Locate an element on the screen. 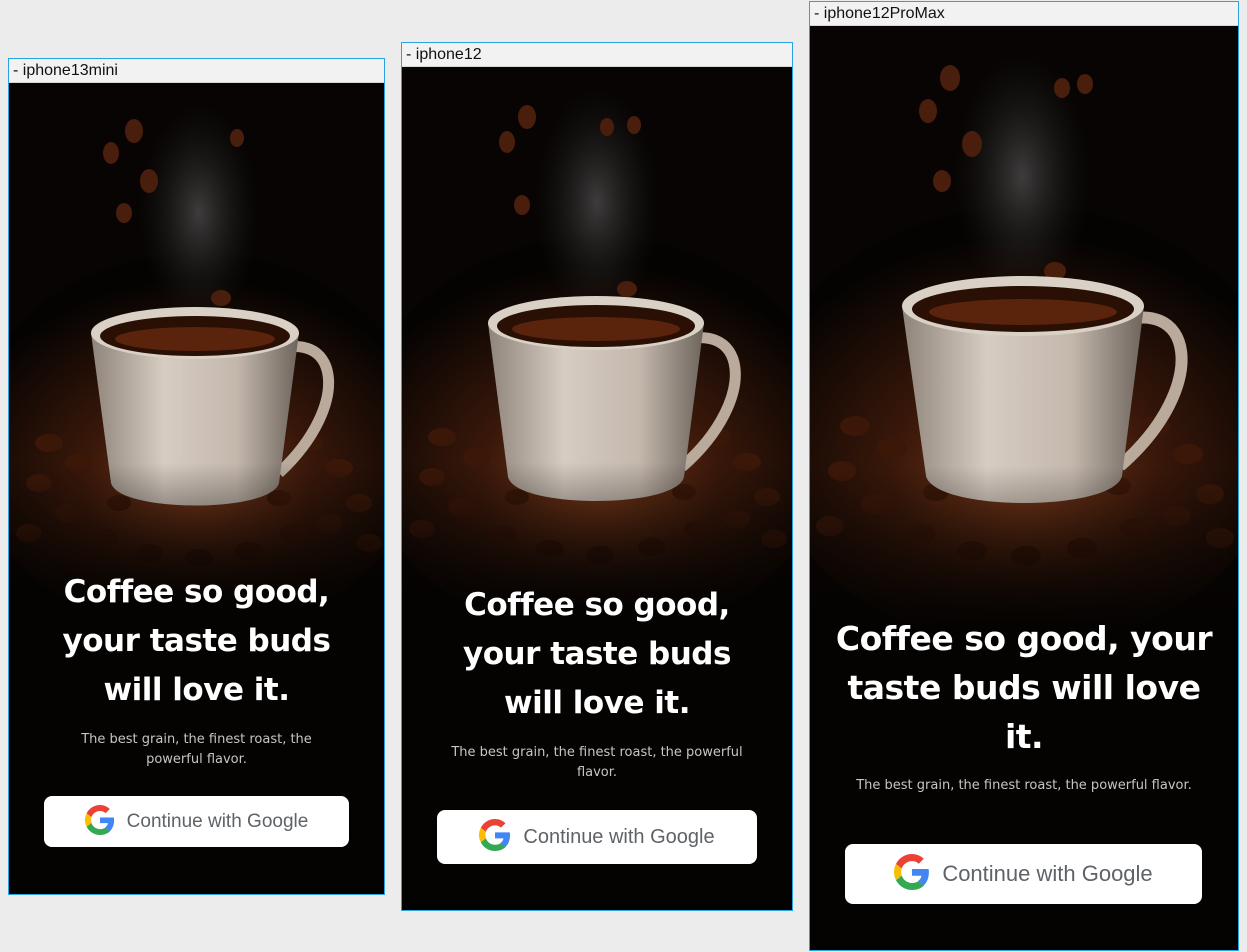  artboard-label: - iphone13mini is located at coordinates (196, 71).